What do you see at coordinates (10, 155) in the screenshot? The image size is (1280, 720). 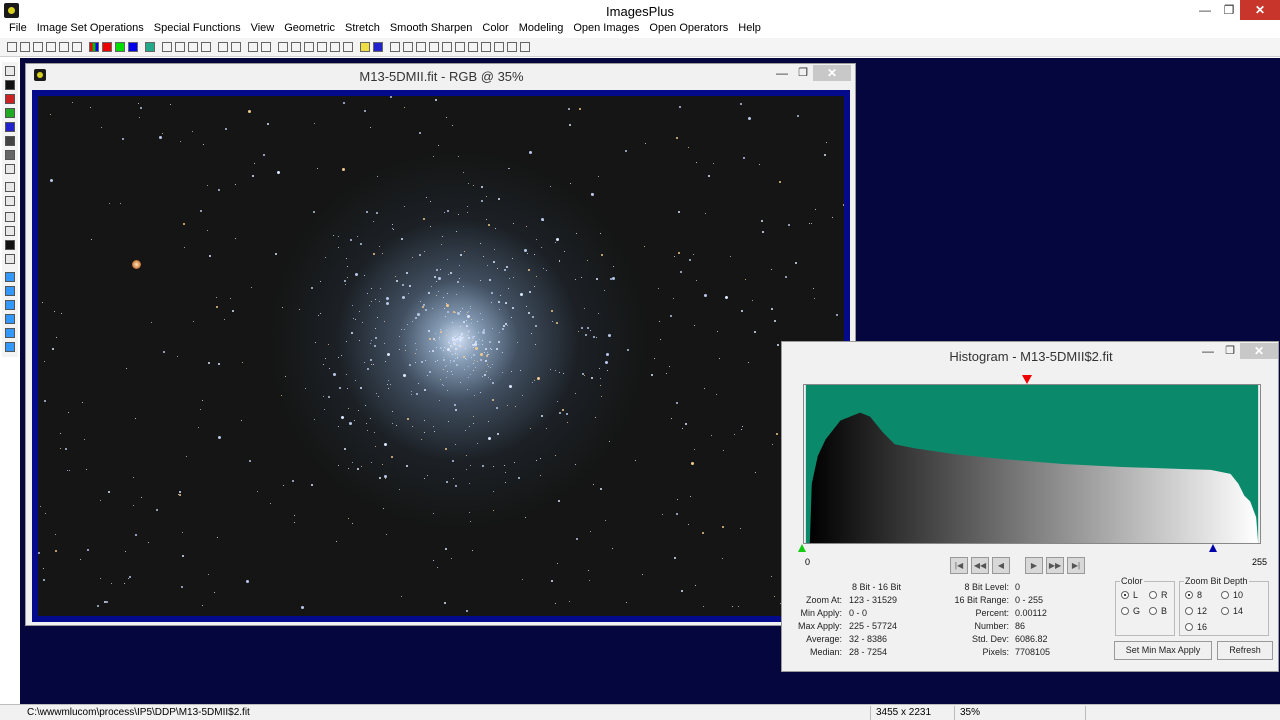 I see `tool-7-icon` at bounding box center [10, 155].